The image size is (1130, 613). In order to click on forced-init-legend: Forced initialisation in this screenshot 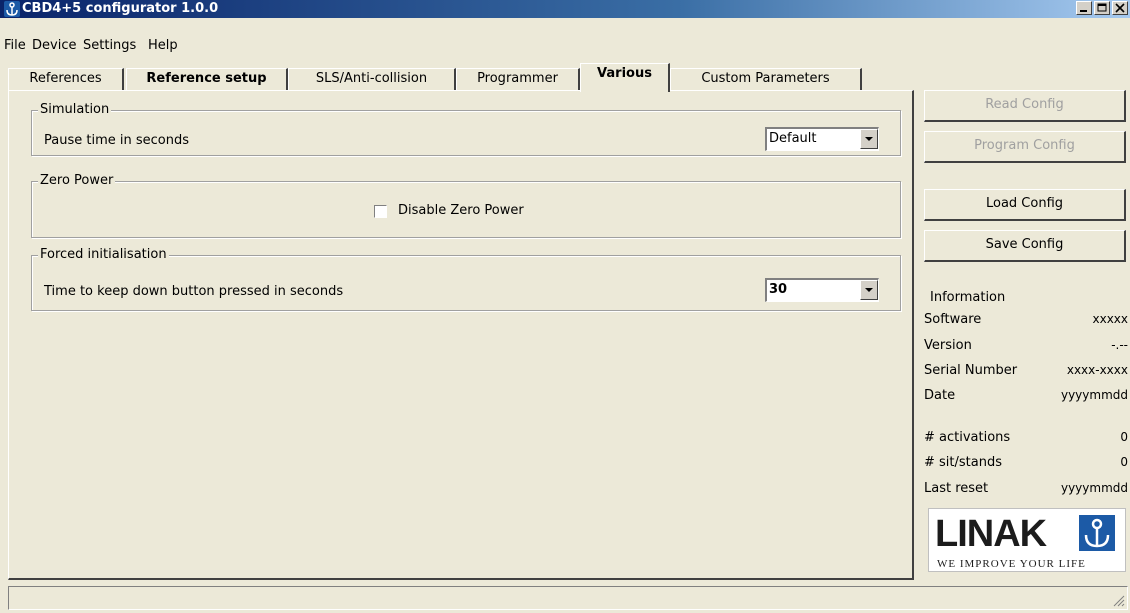, I will do `click(103, 254)`.